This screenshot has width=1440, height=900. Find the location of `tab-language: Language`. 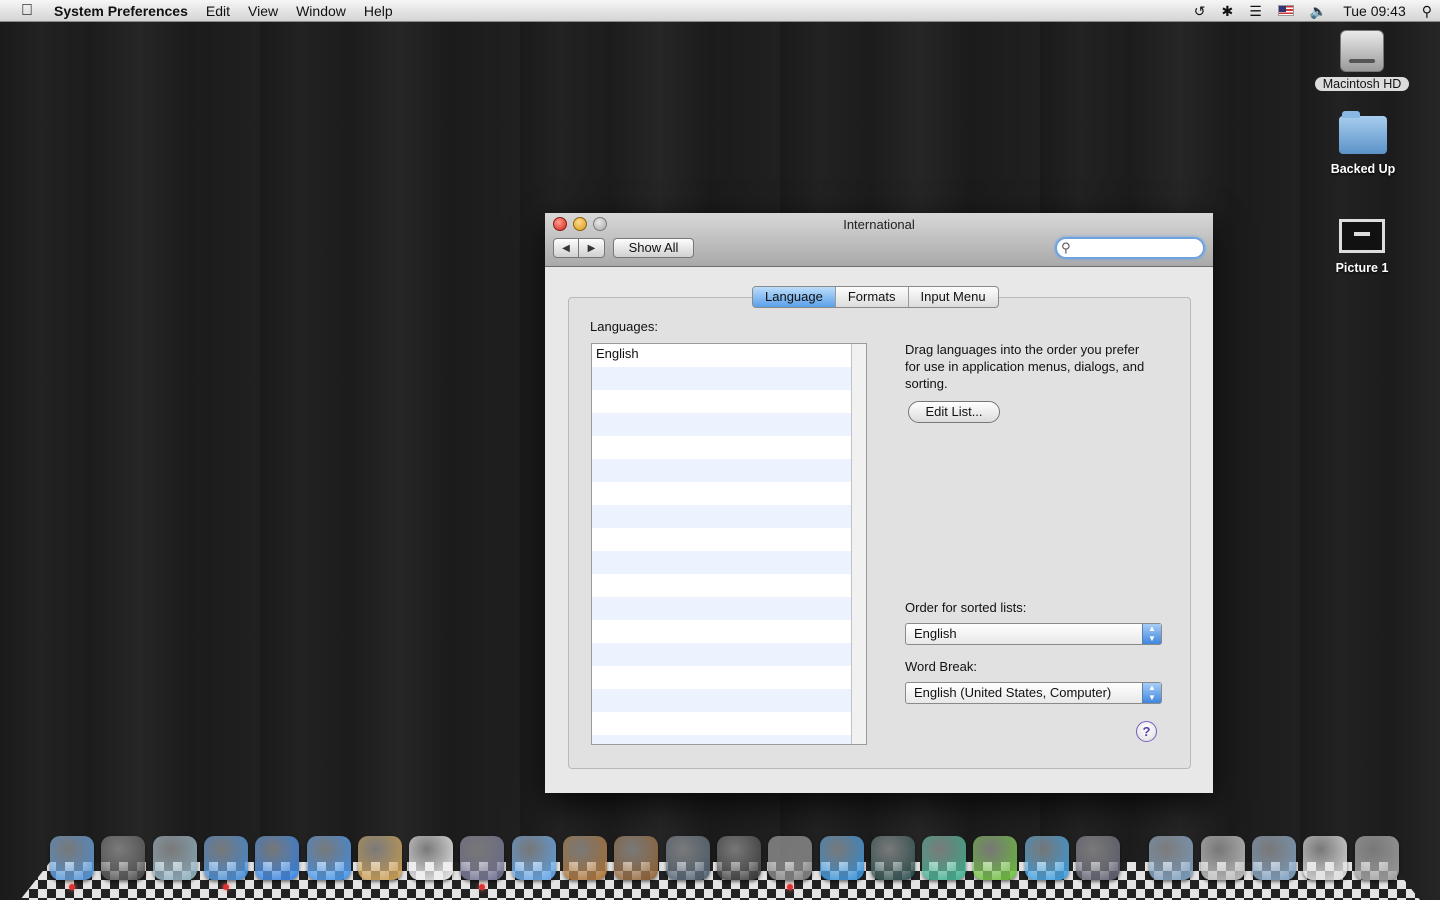

tab-language: Language is located at coordinates (794, 297).